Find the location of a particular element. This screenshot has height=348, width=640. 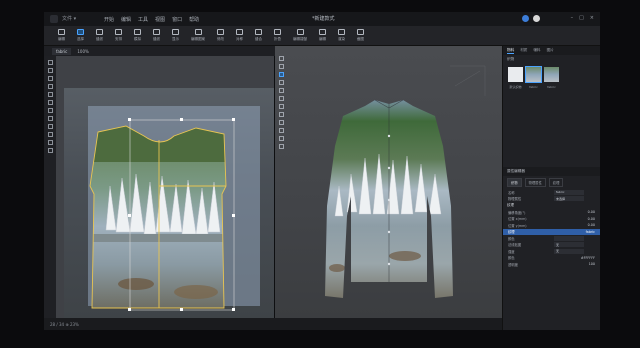

rectangle-icon is located at coordinates (50, 94).